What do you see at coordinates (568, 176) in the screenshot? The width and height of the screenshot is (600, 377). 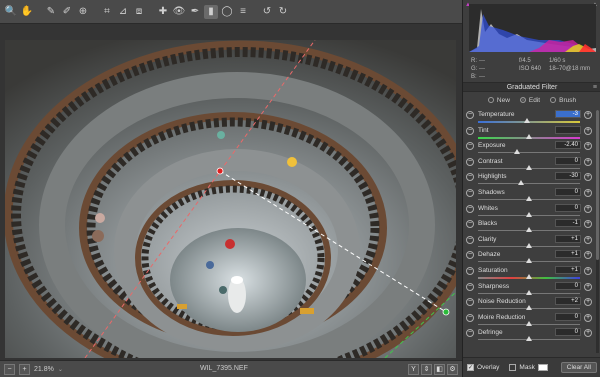 I see `slider-value-field: -30` at bounding box center [568, 176].